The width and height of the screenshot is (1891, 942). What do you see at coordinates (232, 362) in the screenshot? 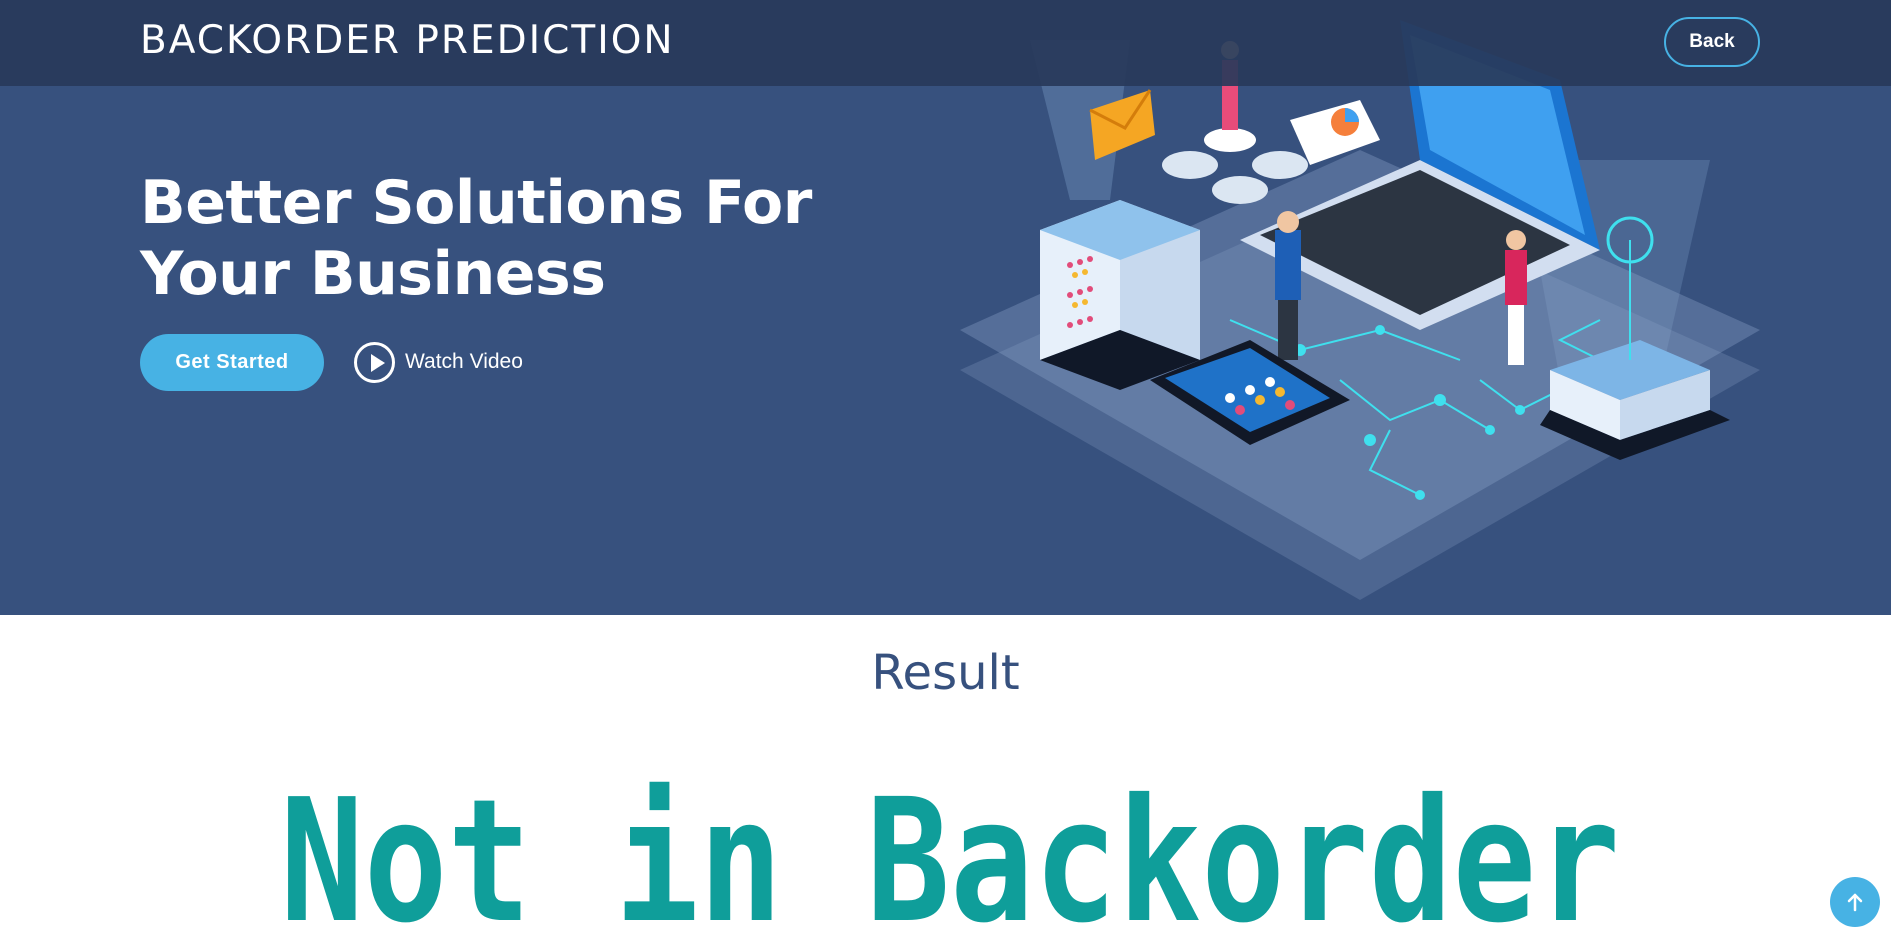
I see `get-started-button: Get Started` at bounding box center [232, 362].